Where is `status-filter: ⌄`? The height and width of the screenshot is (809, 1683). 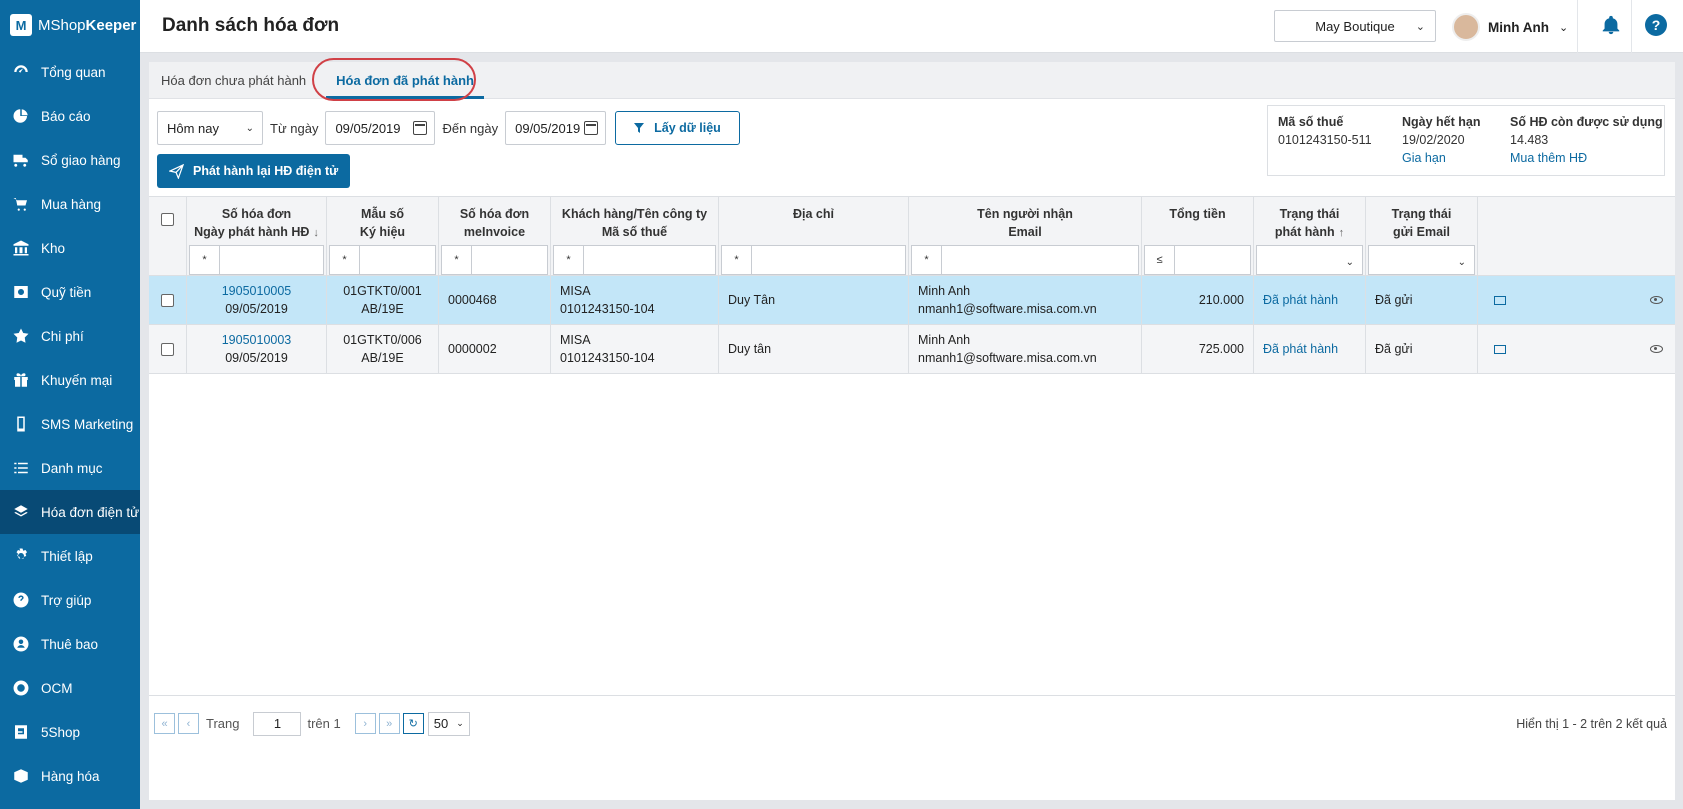 status-filter: ⌄ is located at coordinates (1309, 260).